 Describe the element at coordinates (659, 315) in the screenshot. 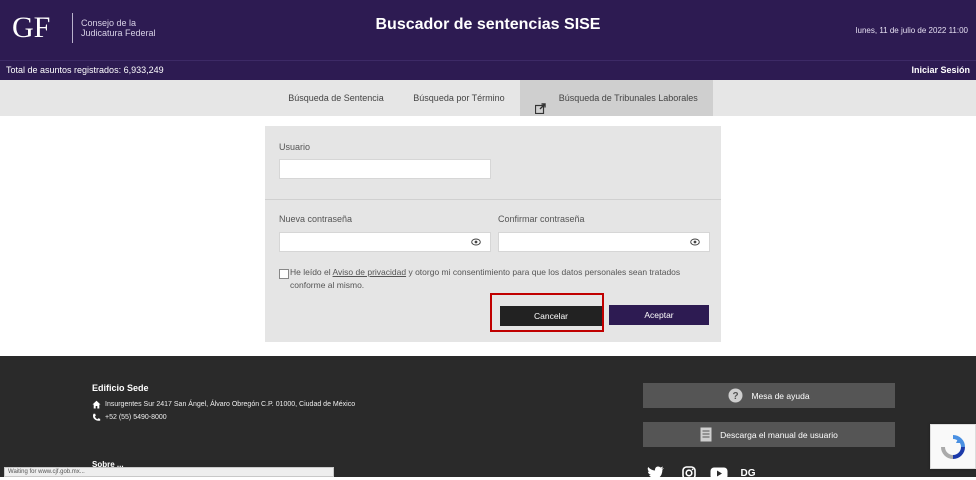

I see `accept-button: Aceptar` at that location.